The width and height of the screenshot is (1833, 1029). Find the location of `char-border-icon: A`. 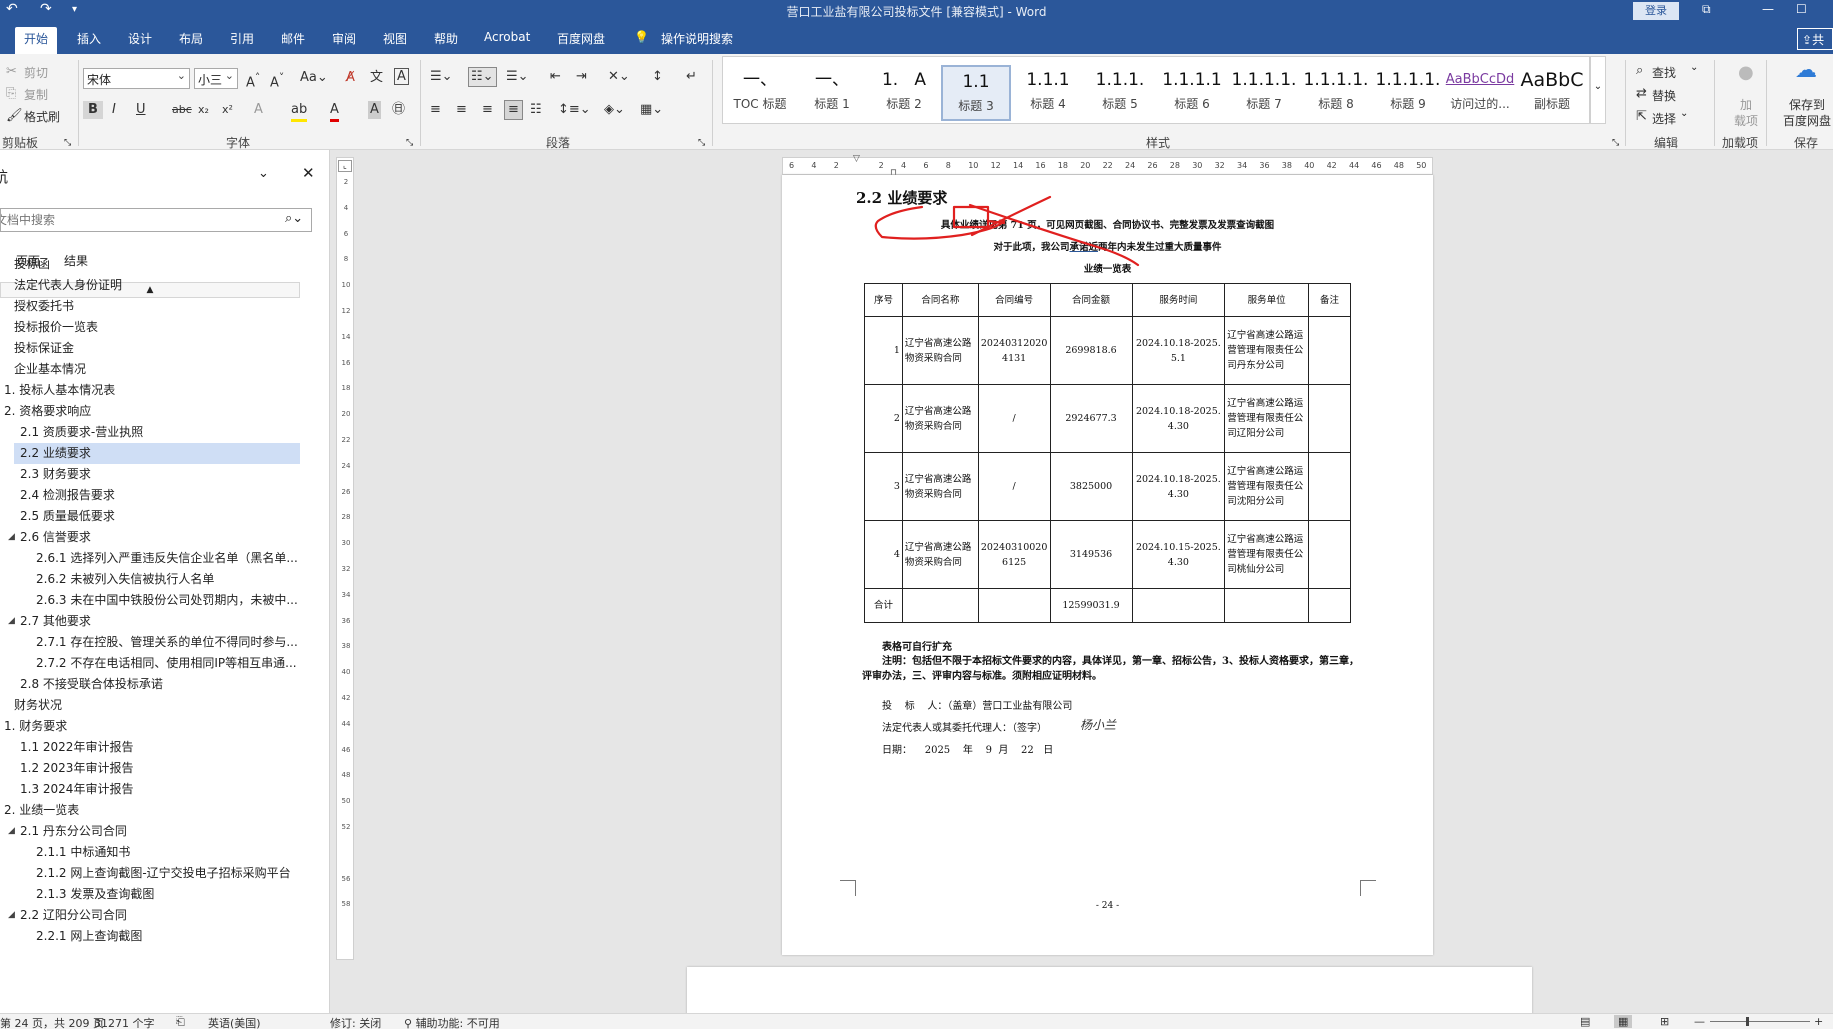

char-border-icon: A is located at coordinates (401, 76).